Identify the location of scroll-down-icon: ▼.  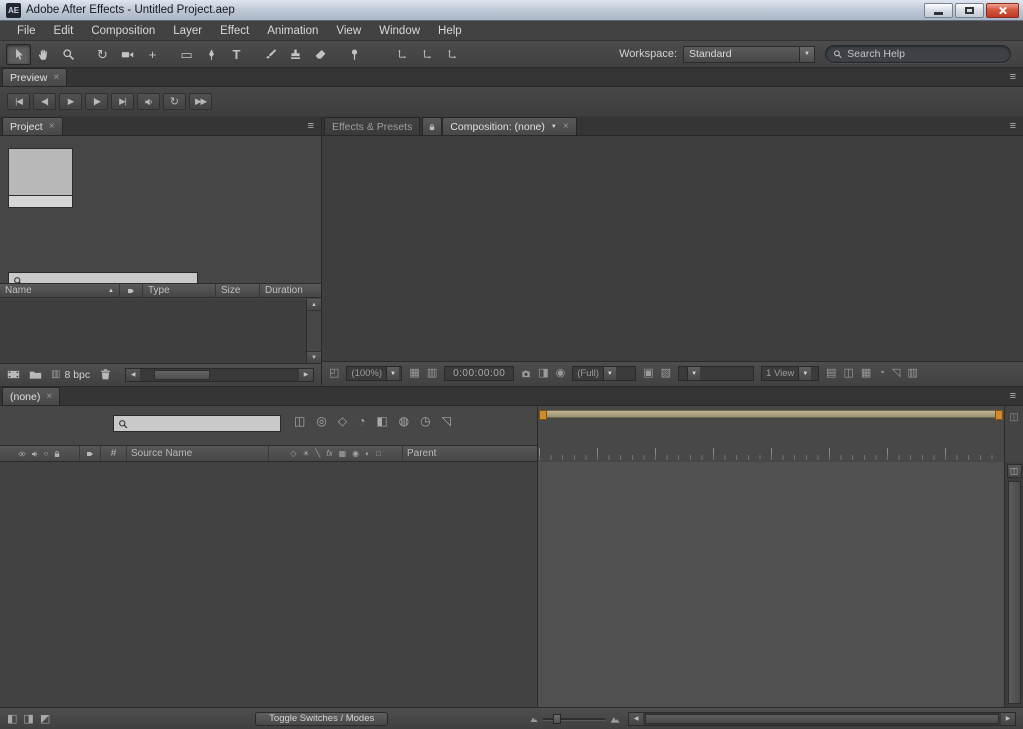
(314, 357).